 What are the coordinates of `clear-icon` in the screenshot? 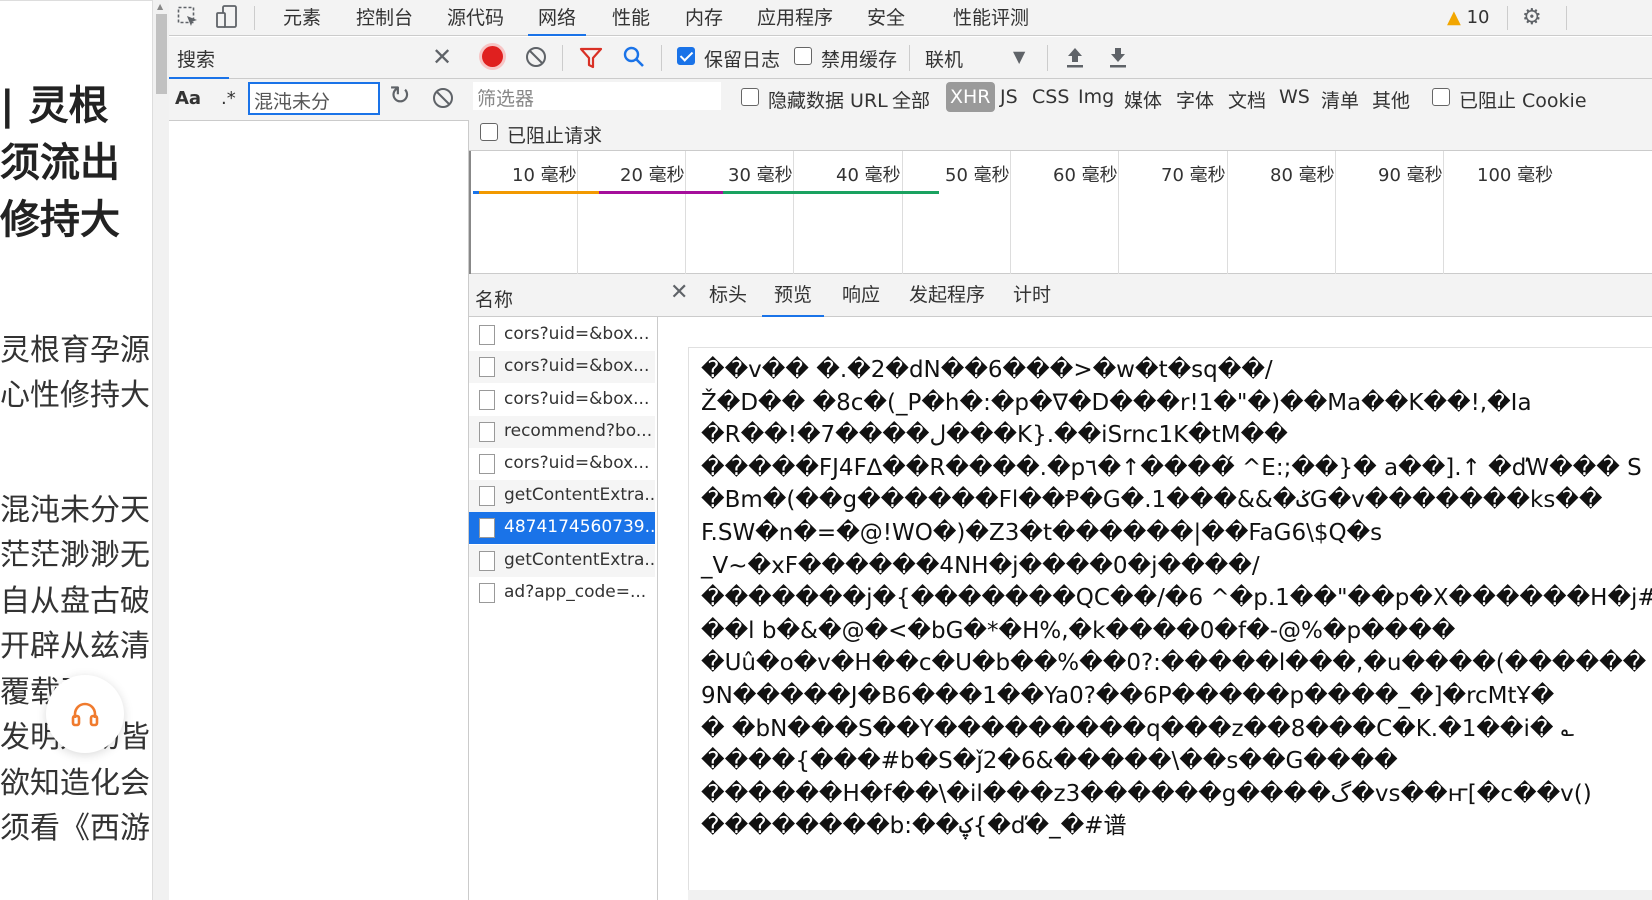 It's located at (443, 100).